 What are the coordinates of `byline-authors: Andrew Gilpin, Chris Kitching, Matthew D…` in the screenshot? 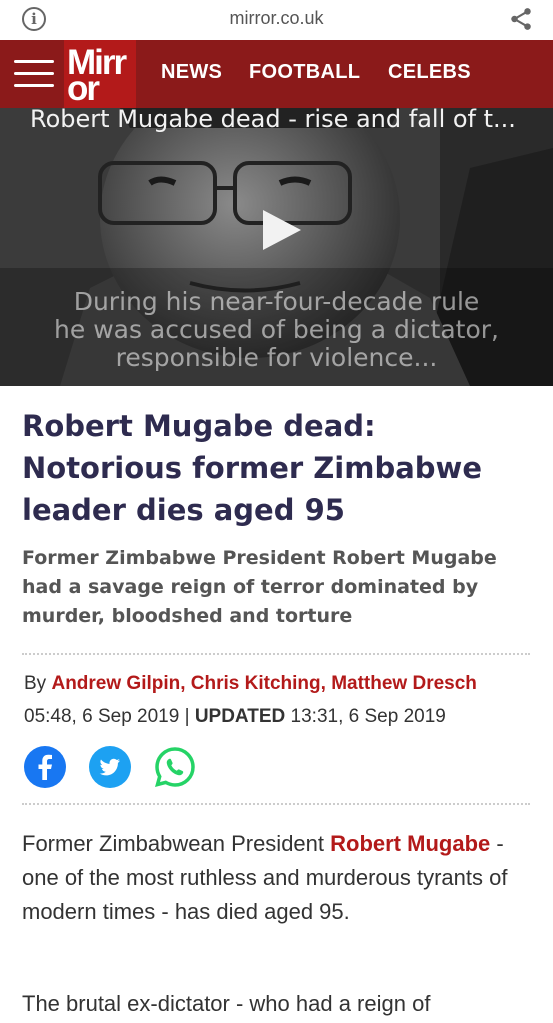 It's located at (263, 683).